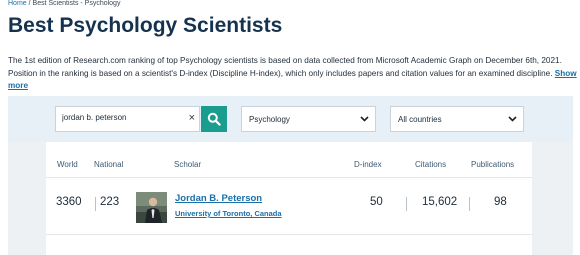 The image size is (580, 255). I want to click on world-rank: 3360, so click(69, 202).